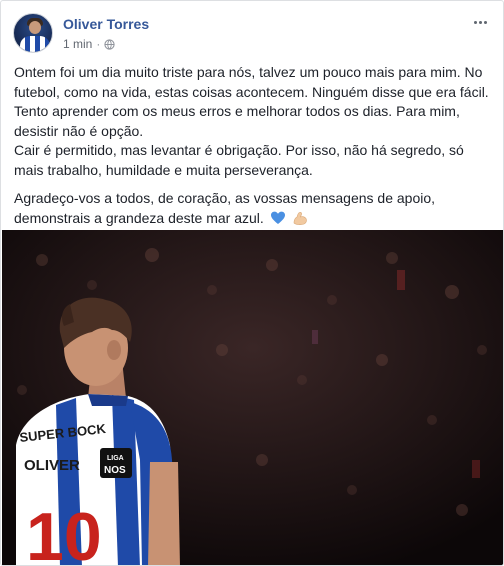  I want to click on jersey-name: OLIVER, so click(52, 465).